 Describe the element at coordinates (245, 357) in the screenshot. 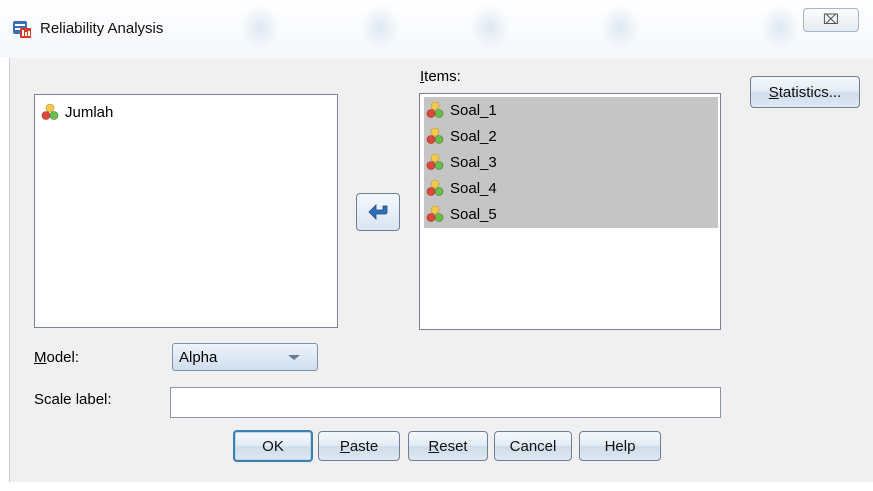

I see `model-dropdown: Alpha` at that location.